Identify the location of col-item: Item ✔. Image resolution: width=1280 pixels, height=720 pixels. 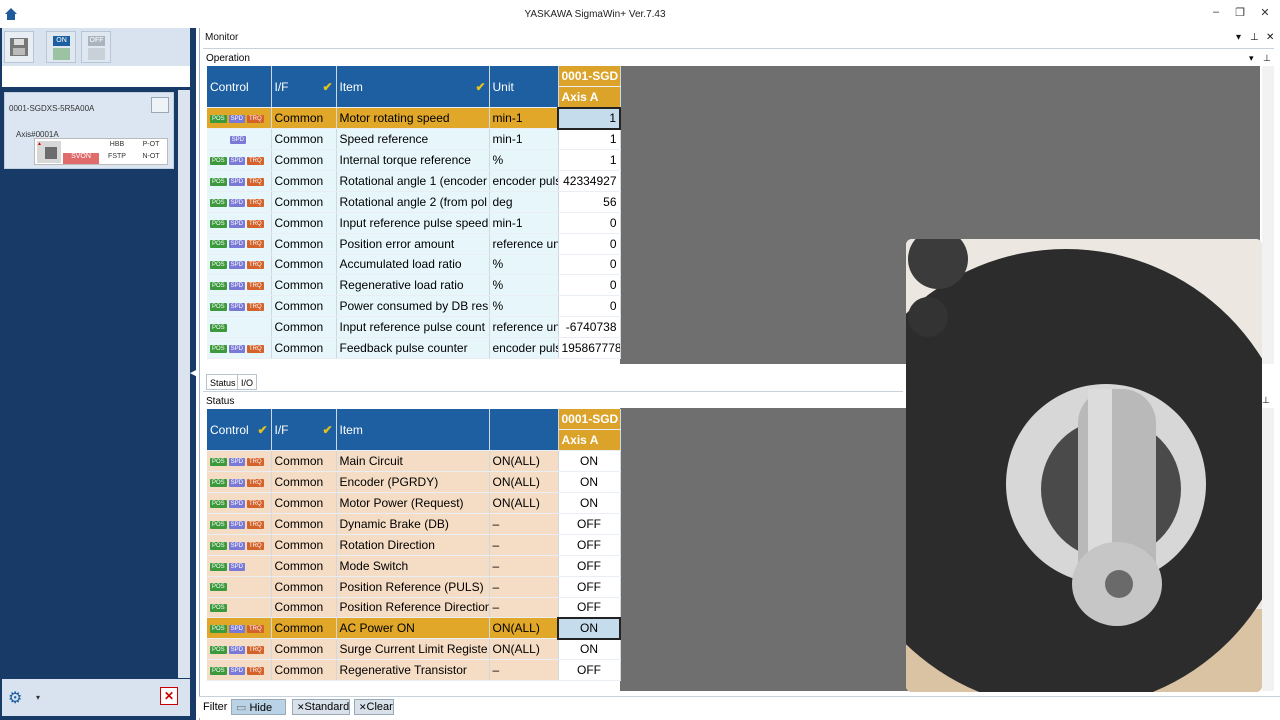
(413, 87).